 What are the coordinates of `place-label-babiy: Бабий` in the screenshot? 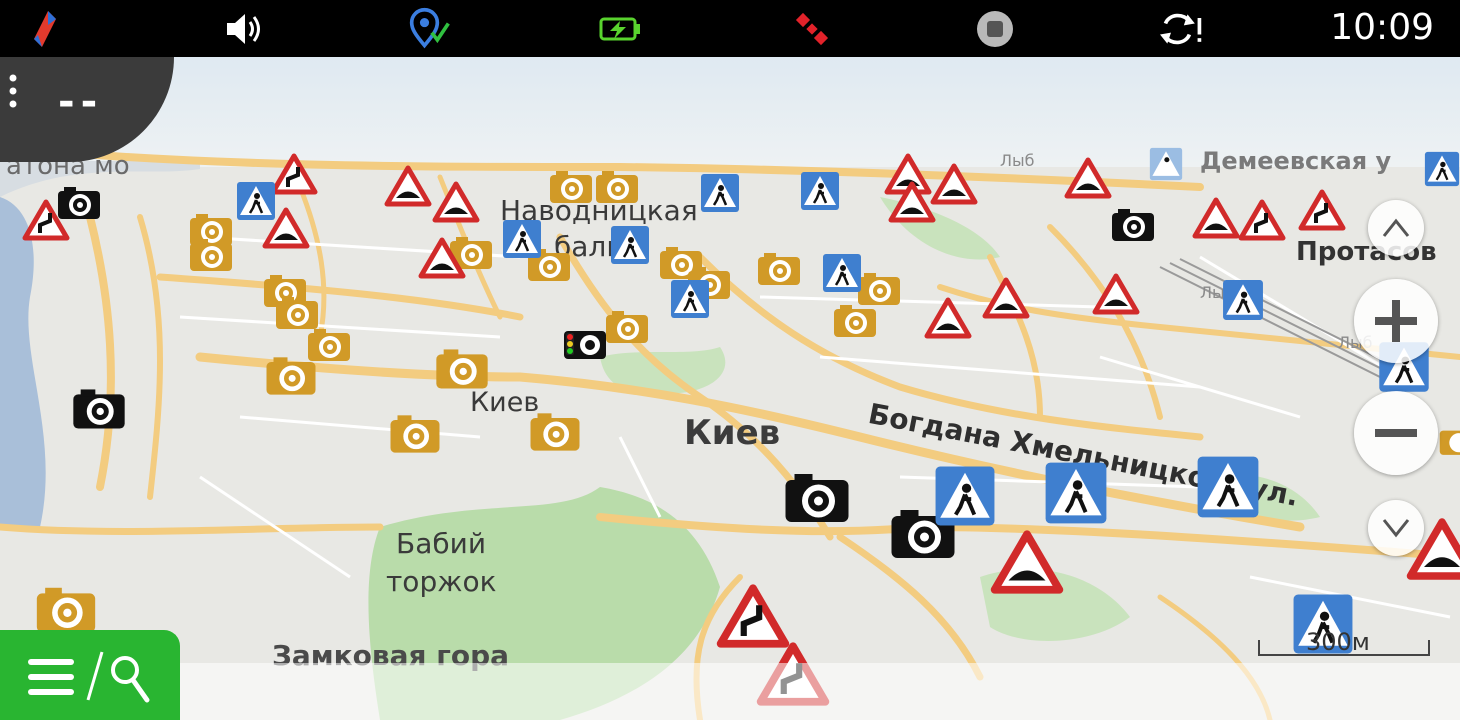 It's located at (441, 543).